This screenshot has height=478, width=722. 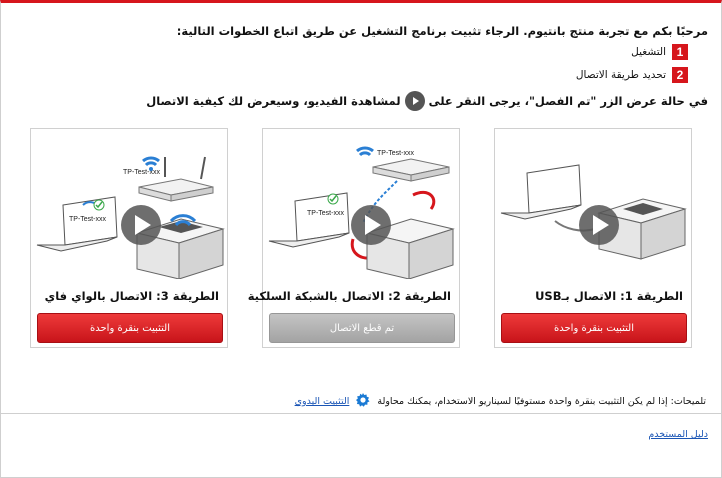 I want to click on usb-connection-illustration, so click(x=593, y=212).